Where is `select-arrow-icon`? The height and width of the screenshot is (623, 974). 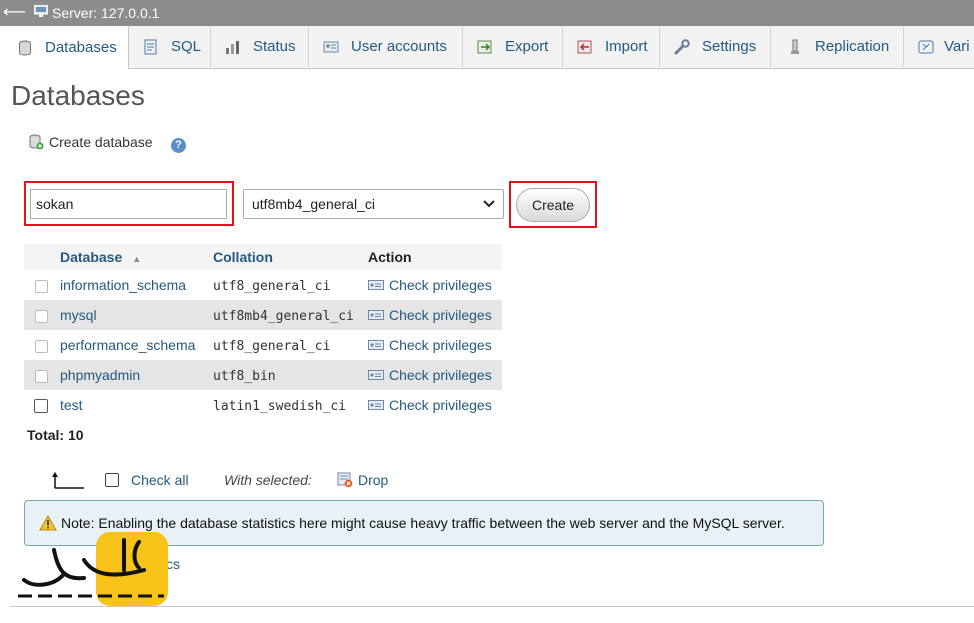 select-arrow-icon is located at coordinates (68, 480).